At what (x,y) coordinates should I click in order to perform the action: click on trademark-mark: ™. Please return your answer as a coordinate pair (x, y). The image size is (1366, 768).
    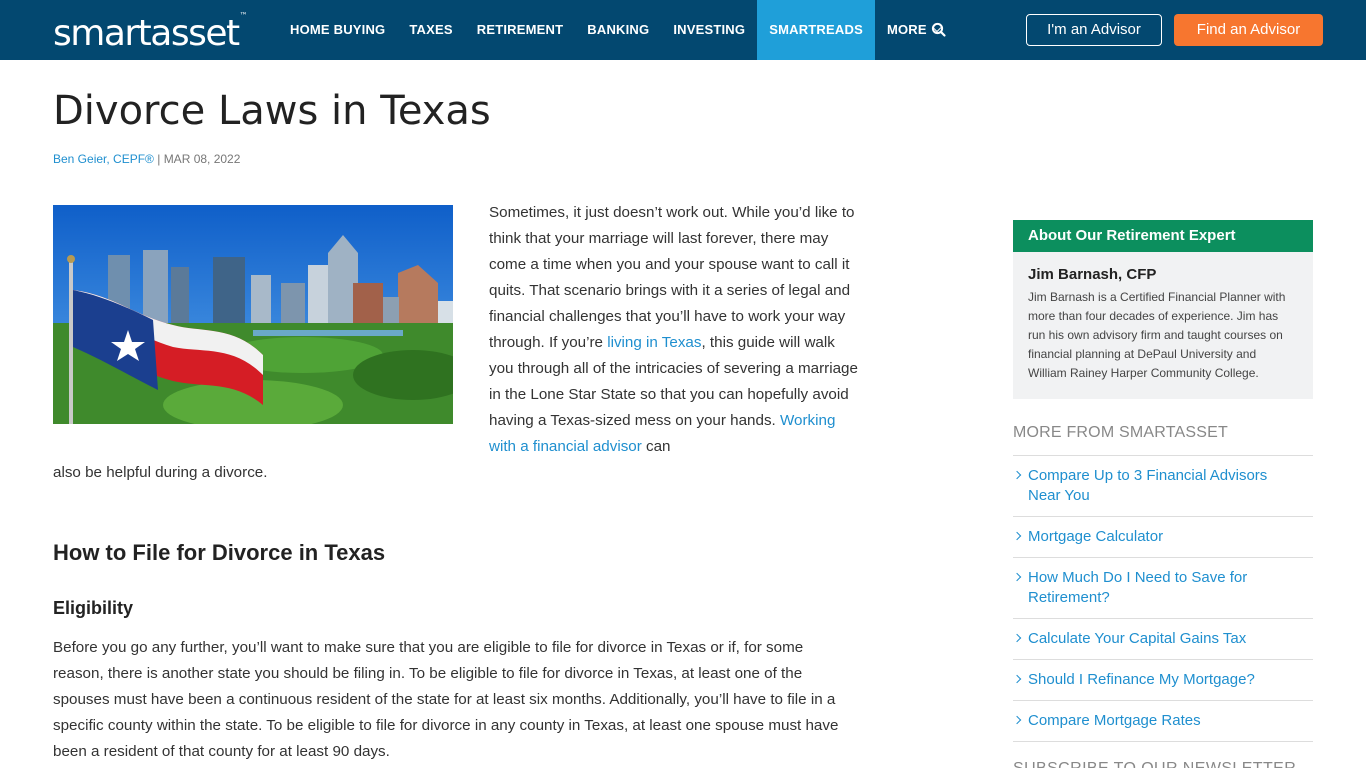
    Looking at the image, I should click on (243, 15).